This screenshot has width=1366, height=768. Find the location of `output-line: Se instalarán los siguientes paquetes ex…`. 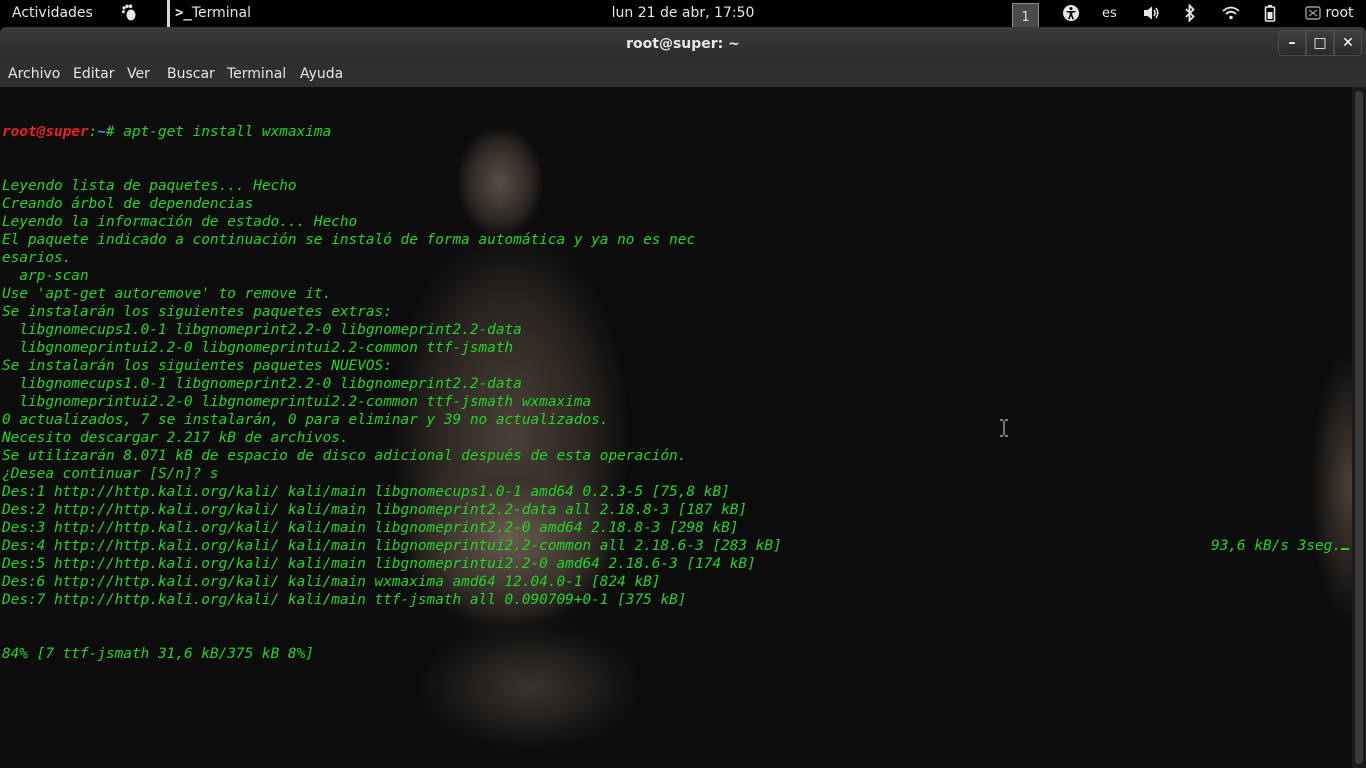

output-line: Se instalarán los siguientes paquetes ex… is located at coordinates (197, 312).